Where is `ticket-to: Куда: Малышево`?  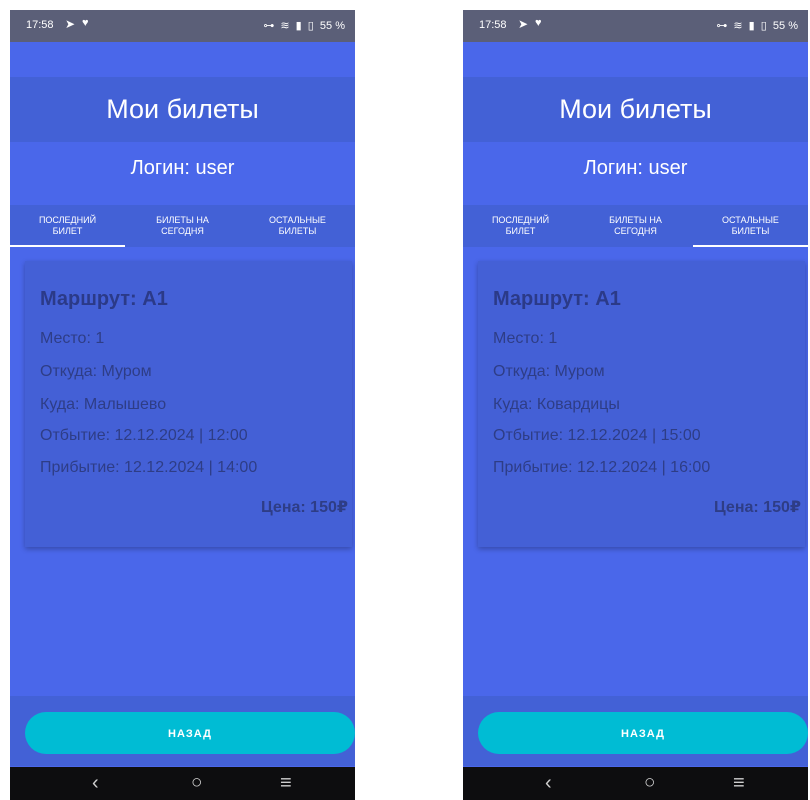
ticket-to: Куда: Малышево is located at coordinates (103, 404).